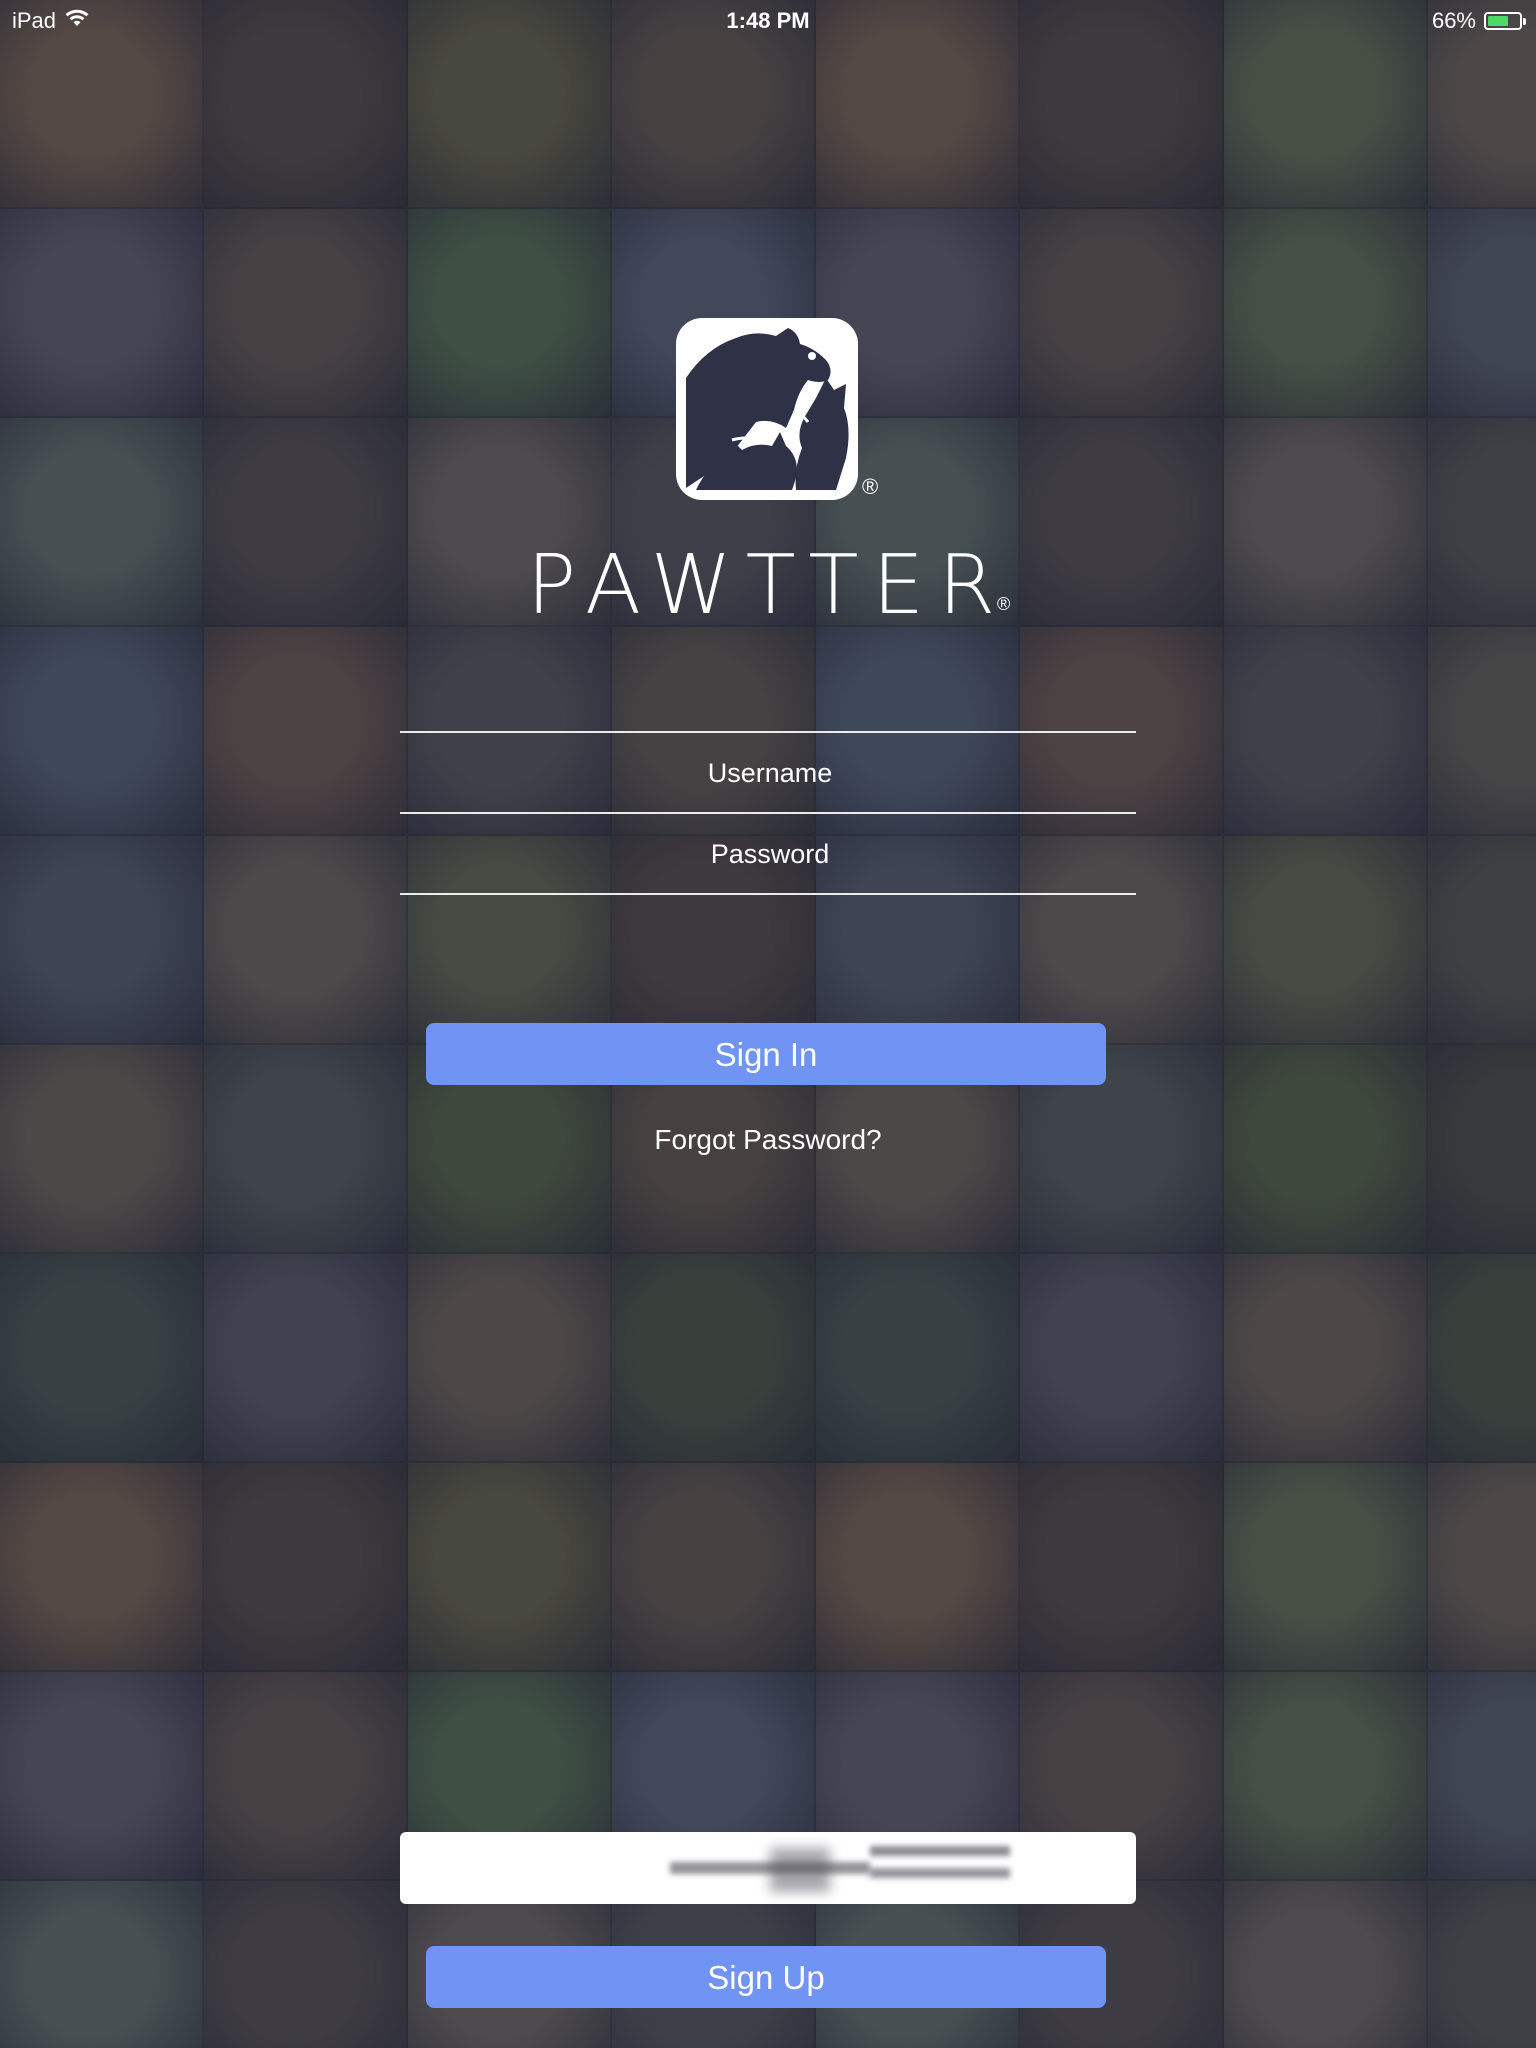 The height and width of the screenshot is (2048, 1536). I want to click on password-input, so click(770, 854).